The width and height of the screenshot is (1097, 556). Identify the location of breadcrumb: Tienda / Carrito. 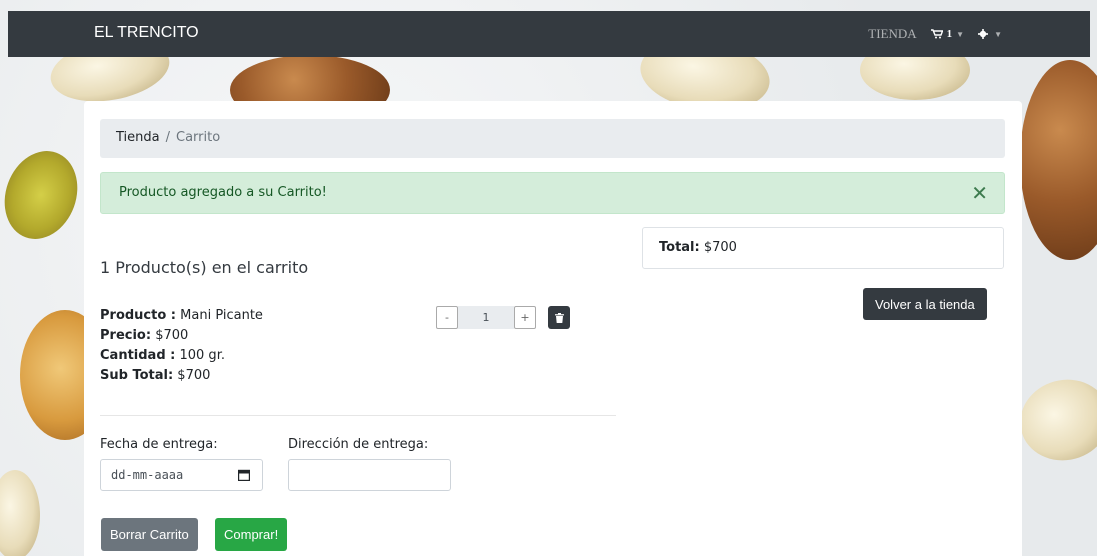
(552, 138).